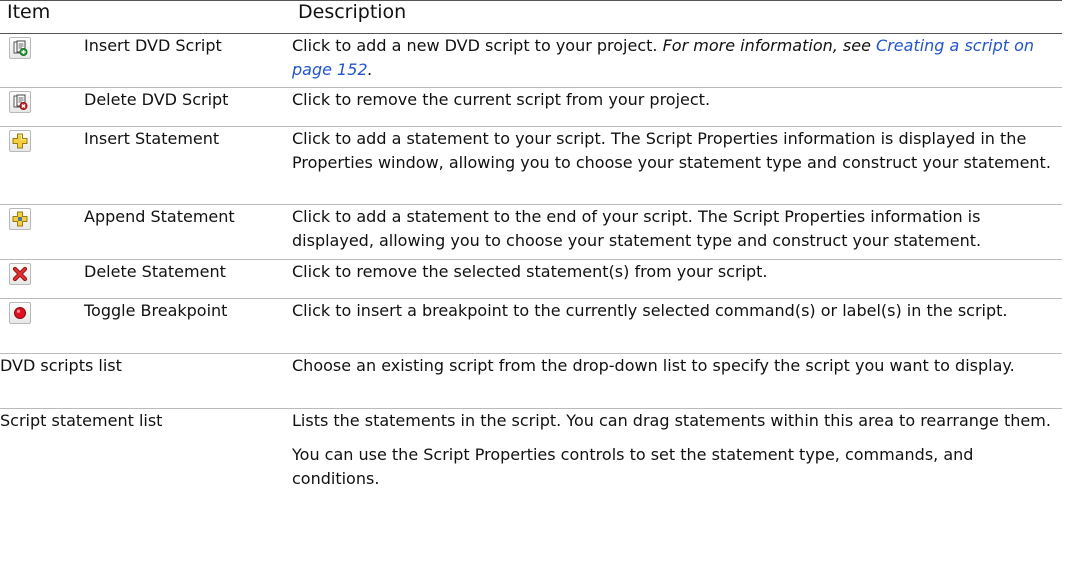 The width and height of the screenshot is (1065, 588). Describe the element at coordinates (20, 48) in the screenshot. I see `insert-dvd-script-icon` at that location.